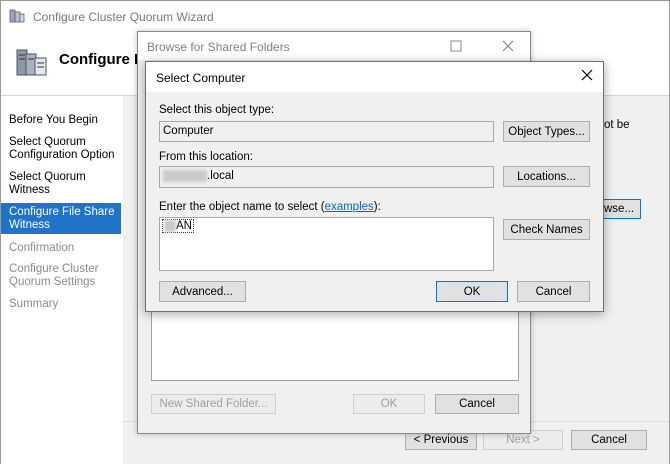 The width and height of the screenshot is (670, 464). Describe the element at coordinates (54, 275) in the screenshot. I see `nav-item-configure-settings: Configure Cluster Quorum Settings` at that location.